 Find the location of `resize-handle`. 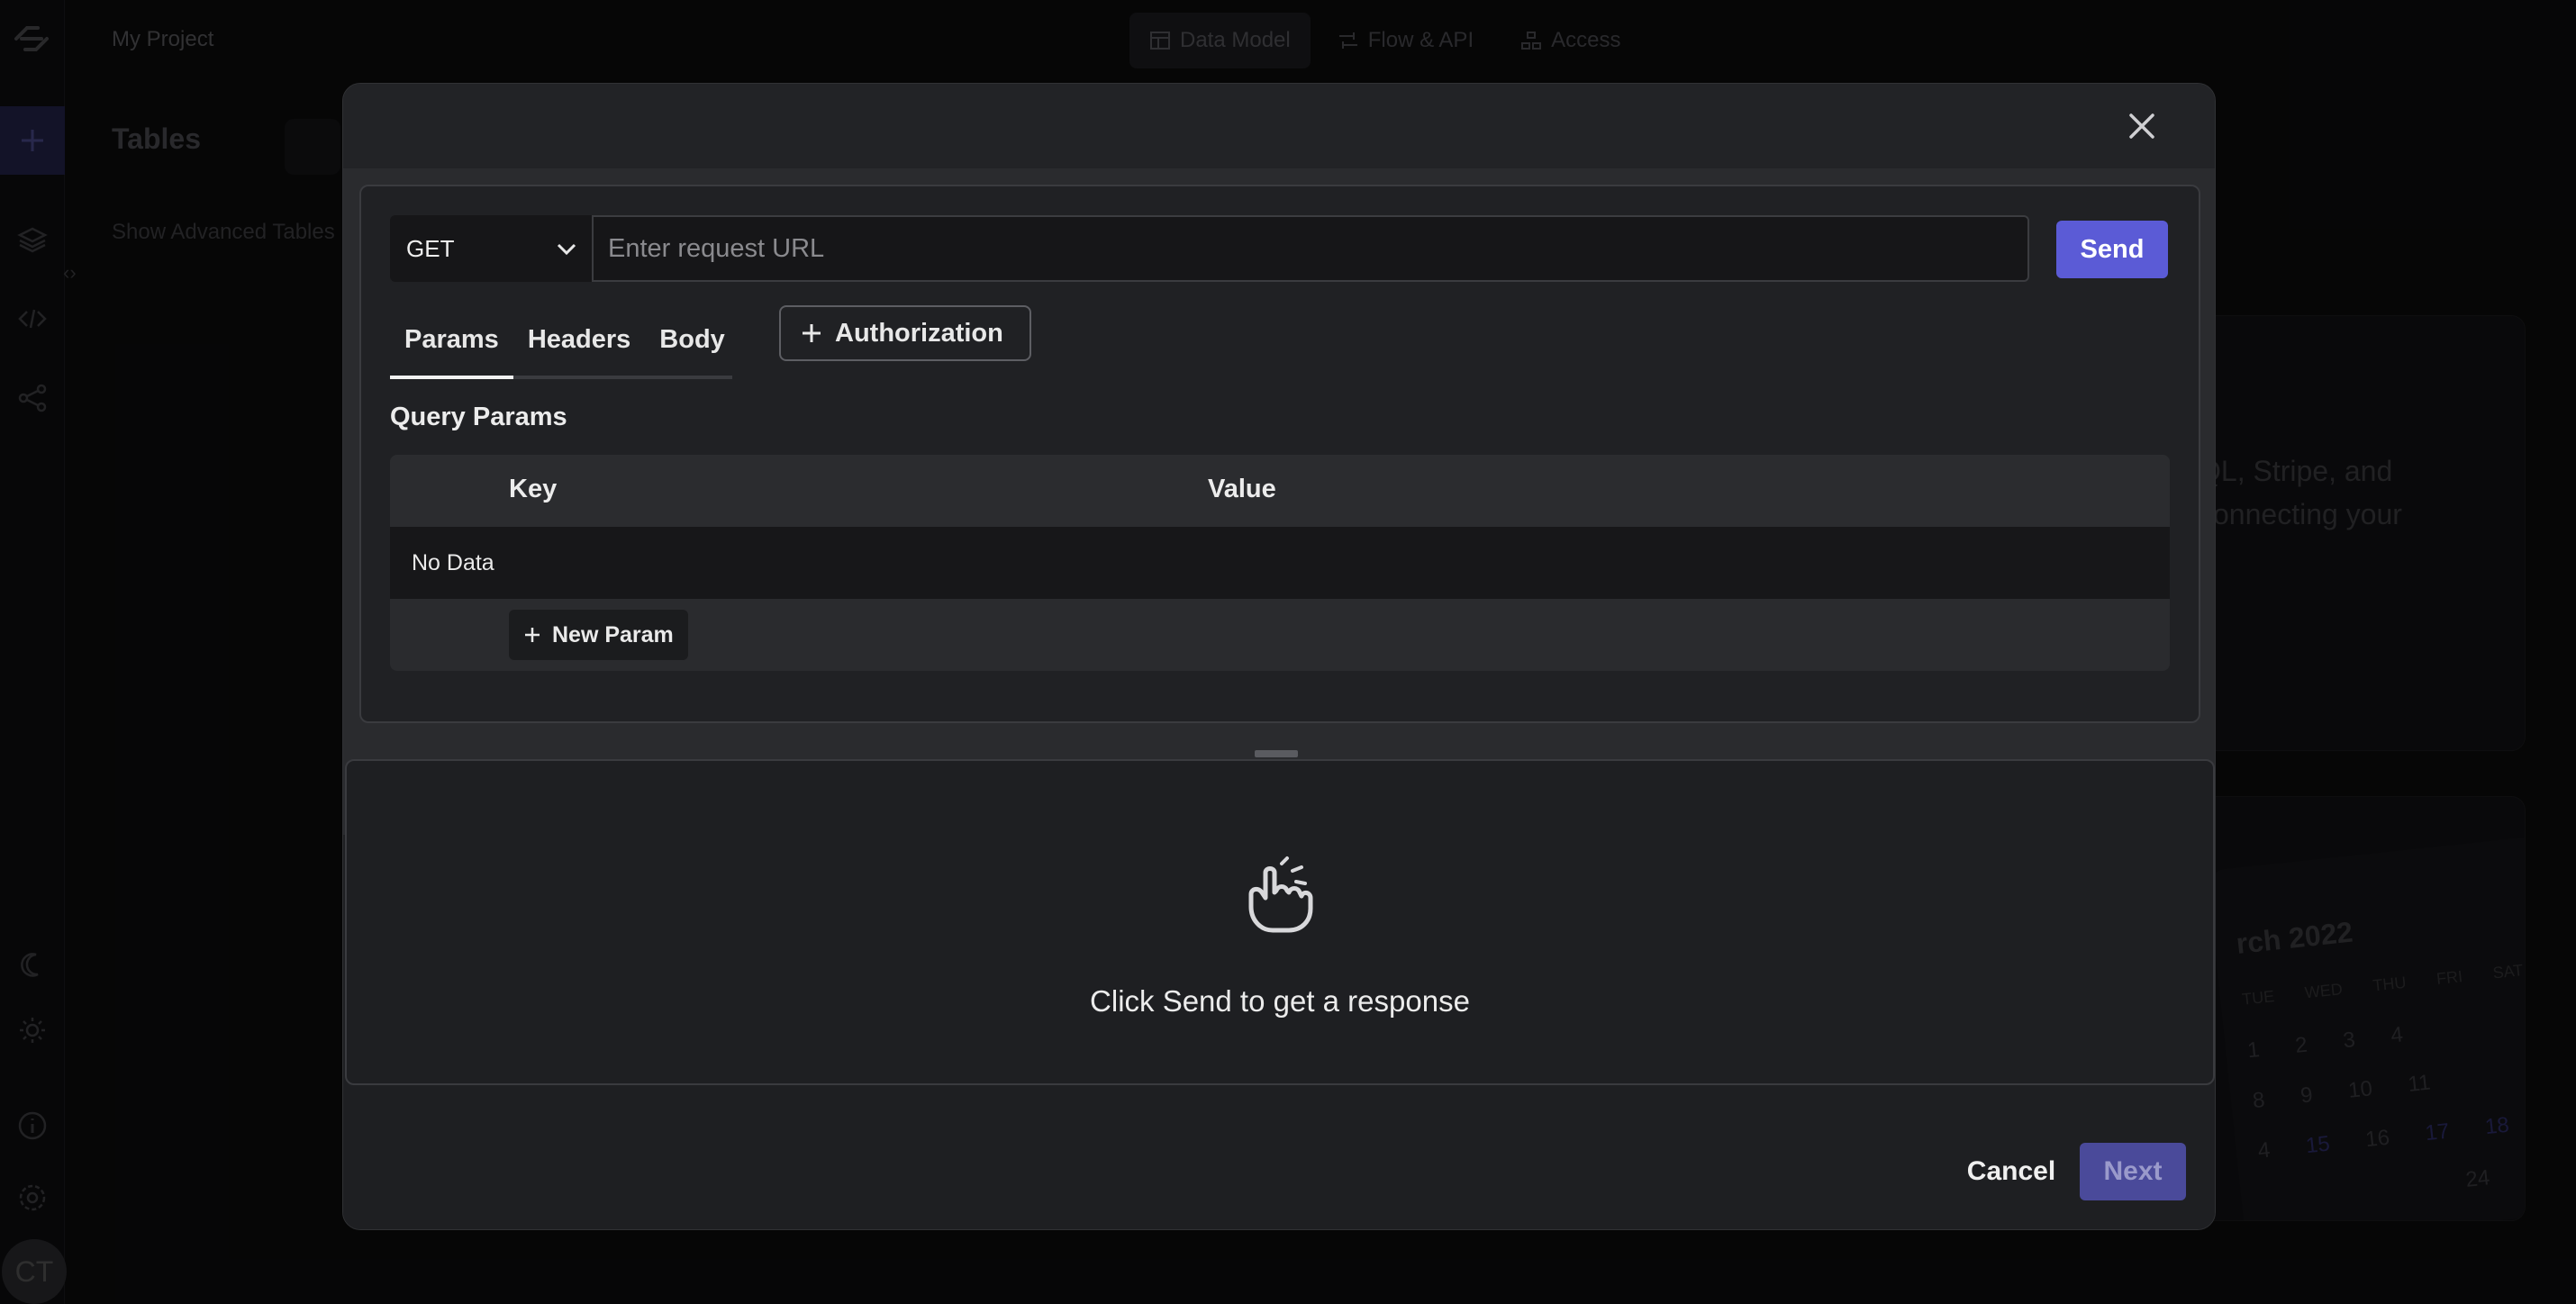

resize-handle is located at coordinates (1276, 753).